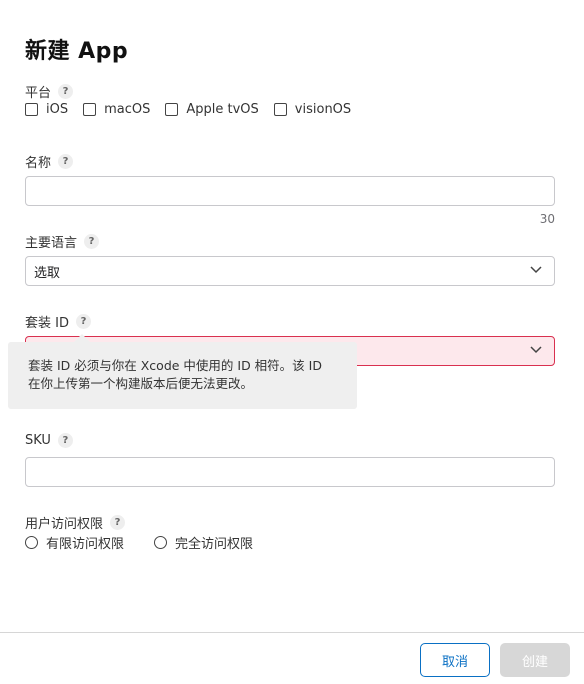 The height and width of the screenshot is (684, 584). I want to click on name-label-row: 名称 ?, so click(49, 161).